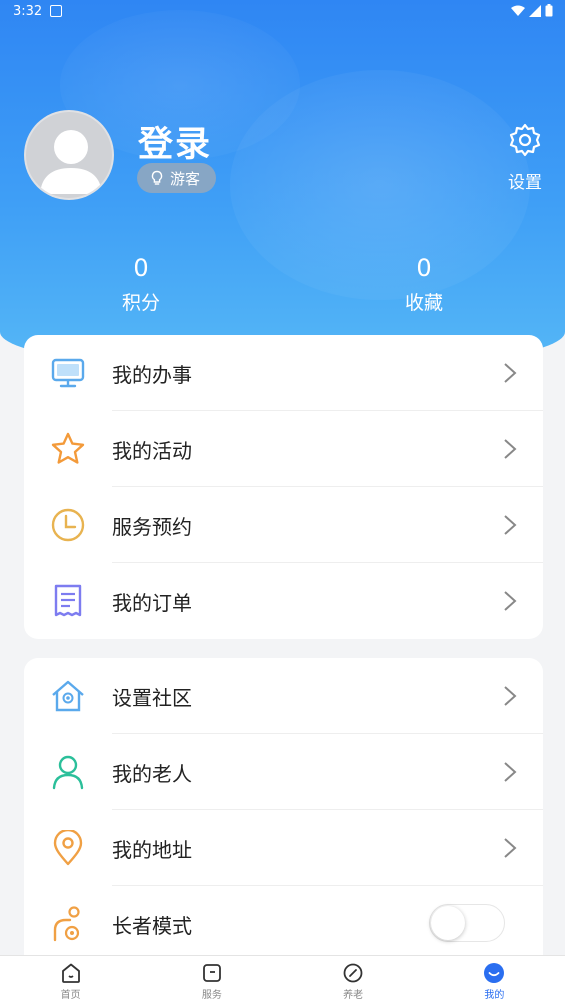  What do you see at coordinates (68, 600) in the screenshot?
I see `receipt-icon` at bounding box center [68, 600].